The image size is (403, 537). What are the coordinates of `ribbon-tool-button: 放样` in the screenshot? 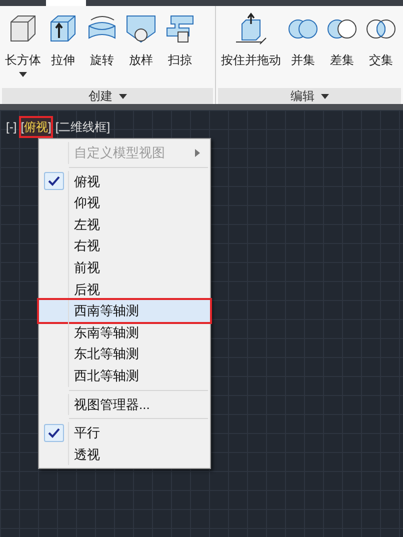 It's located at (141, 50).